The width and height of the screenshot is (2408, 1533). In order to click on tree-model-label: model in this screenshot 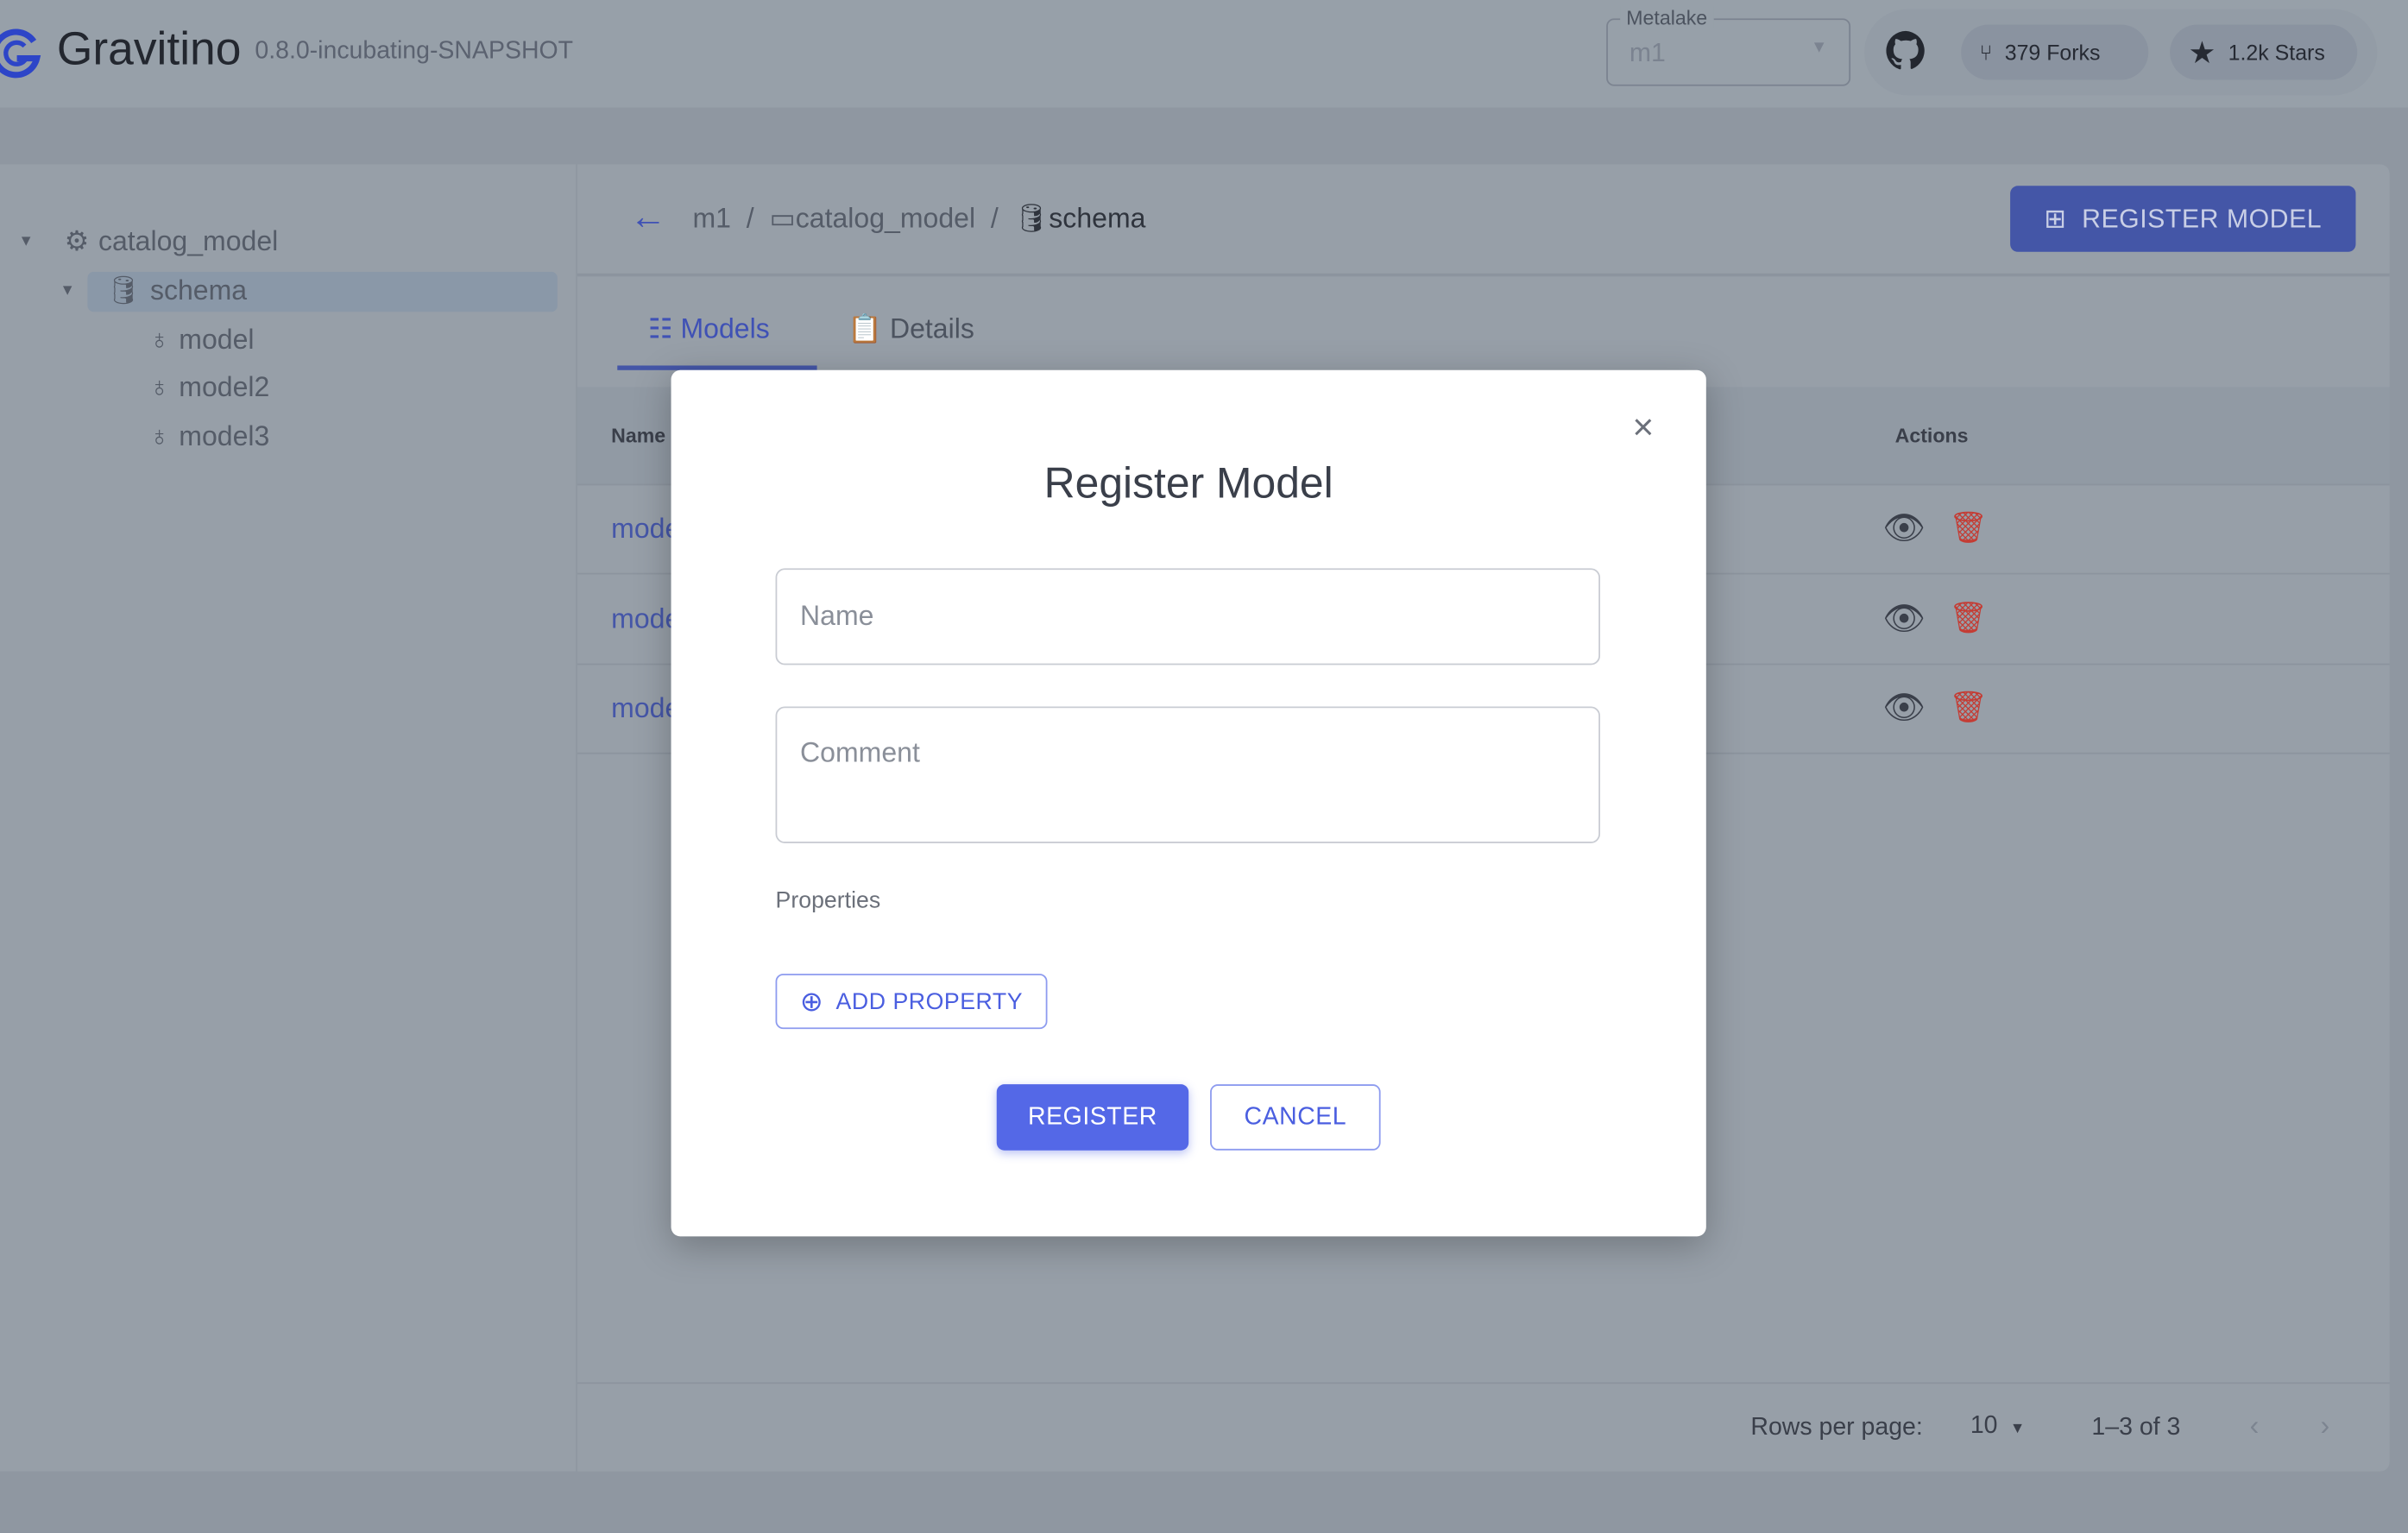, I will do `click(217, 340)`.